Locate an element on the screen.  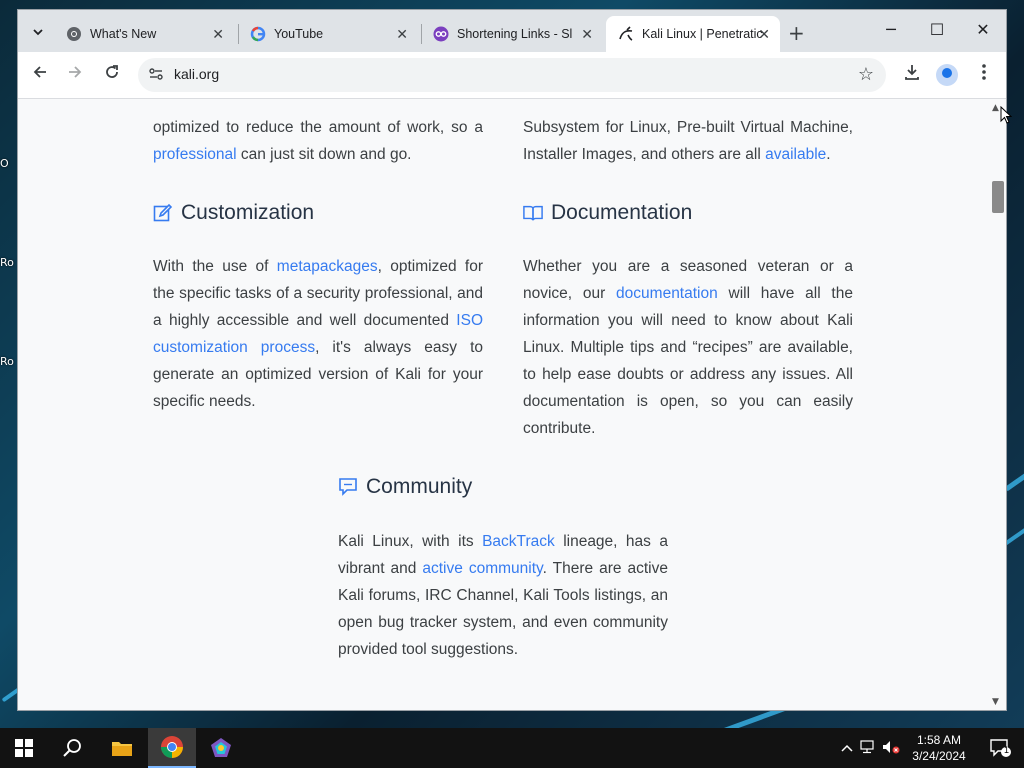
scrollbar-thumb is located at coordinates (998, 197).